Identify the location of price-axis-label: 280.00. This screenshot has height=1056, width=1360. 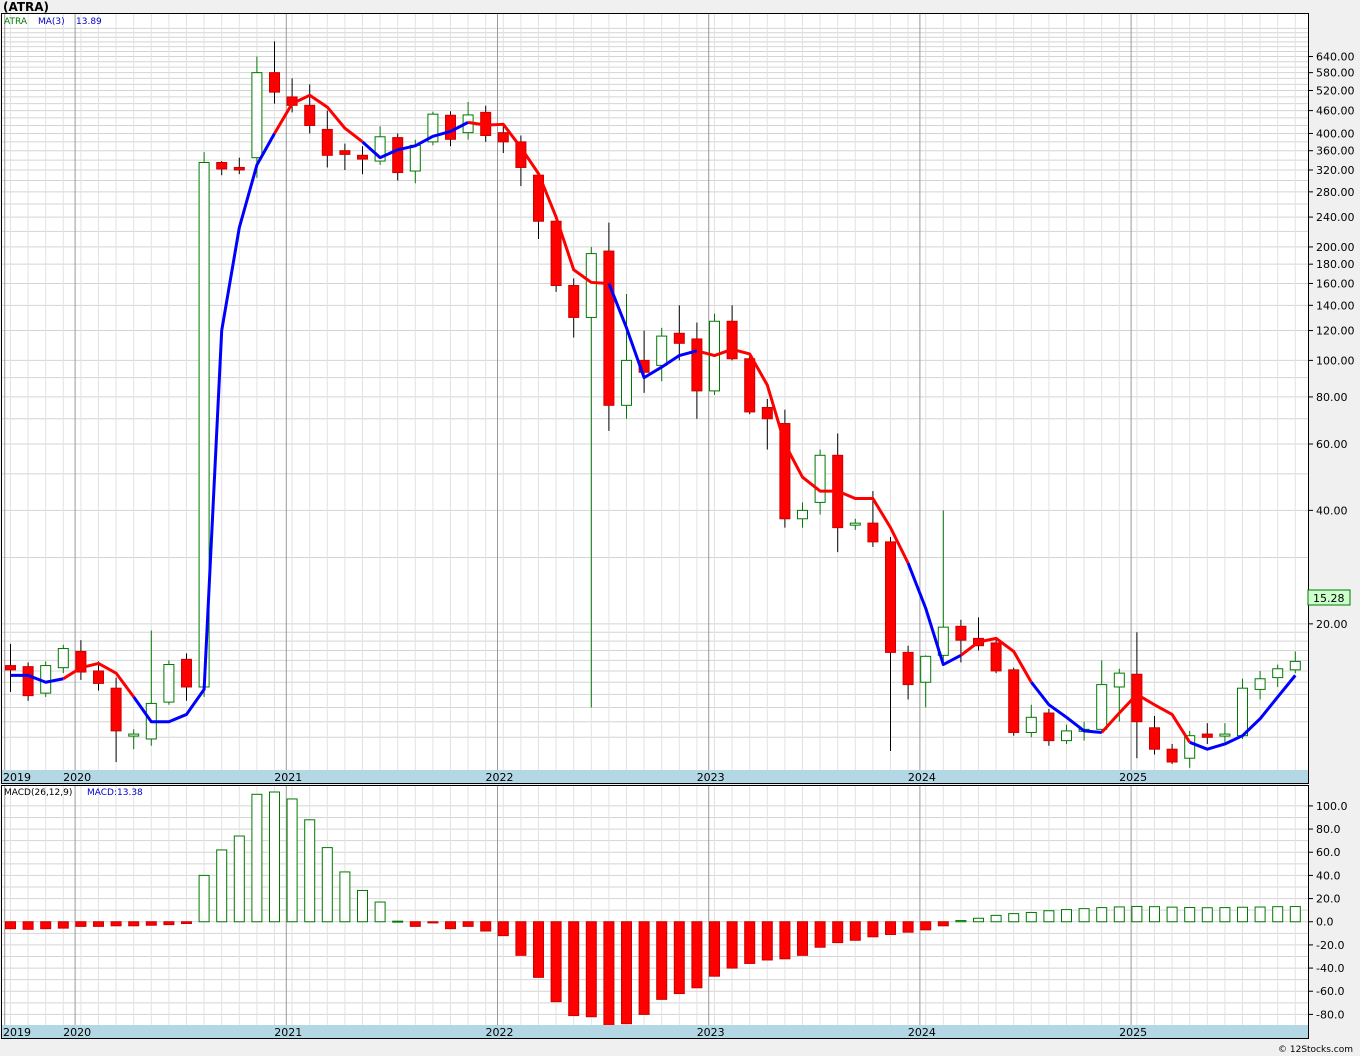
(1335, 192).